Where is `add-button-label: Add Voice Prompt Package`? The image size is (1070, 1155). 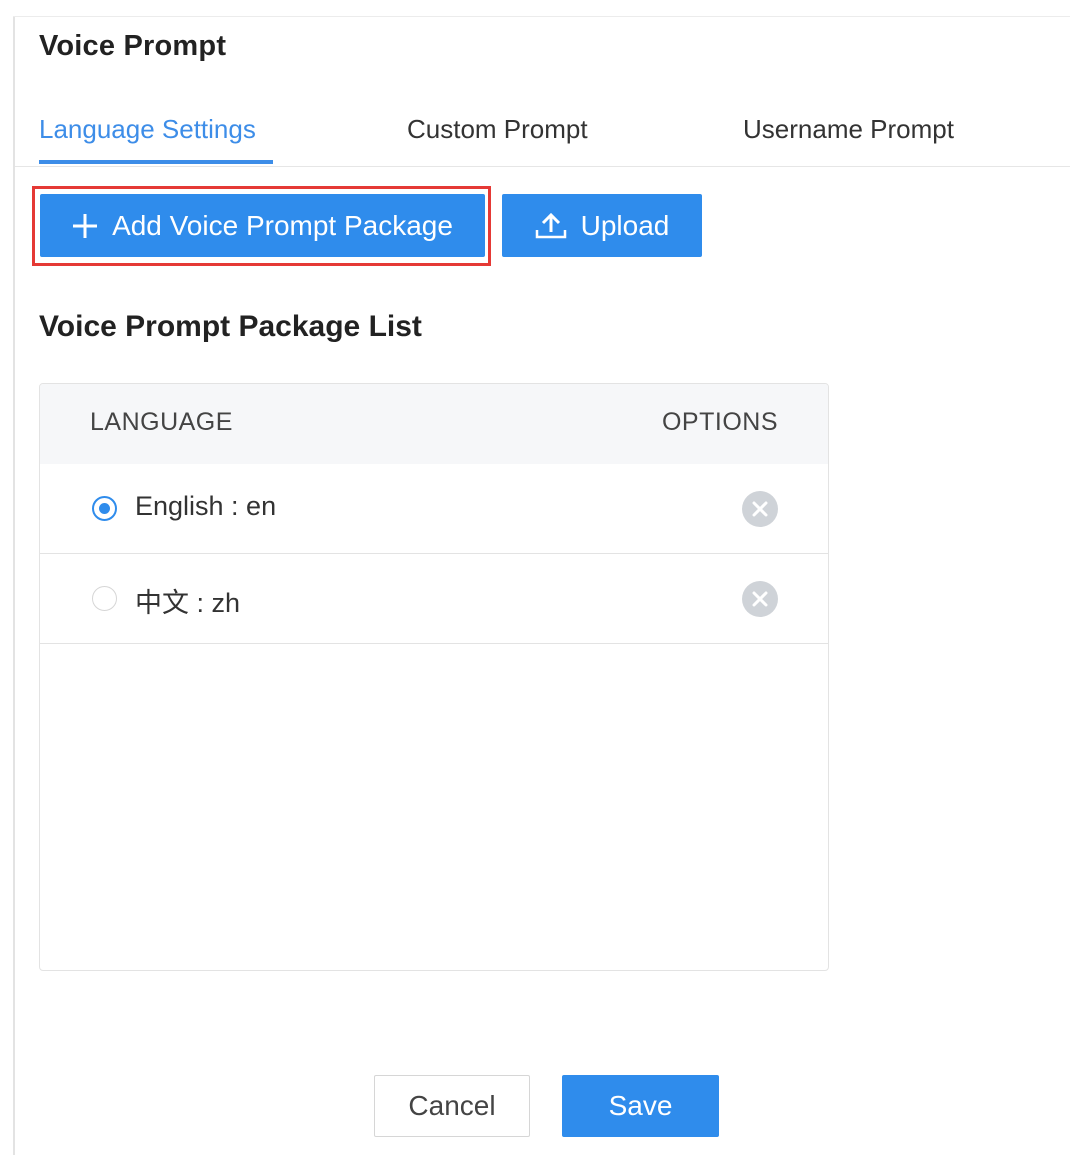
add-button-label: Add Voice Prompt Package is located at coordinates (282, 225).